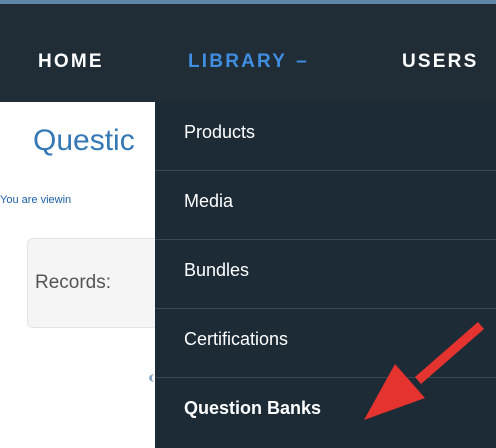  I want to click on viewing-status-text: You are viewin, so click(36, 200).